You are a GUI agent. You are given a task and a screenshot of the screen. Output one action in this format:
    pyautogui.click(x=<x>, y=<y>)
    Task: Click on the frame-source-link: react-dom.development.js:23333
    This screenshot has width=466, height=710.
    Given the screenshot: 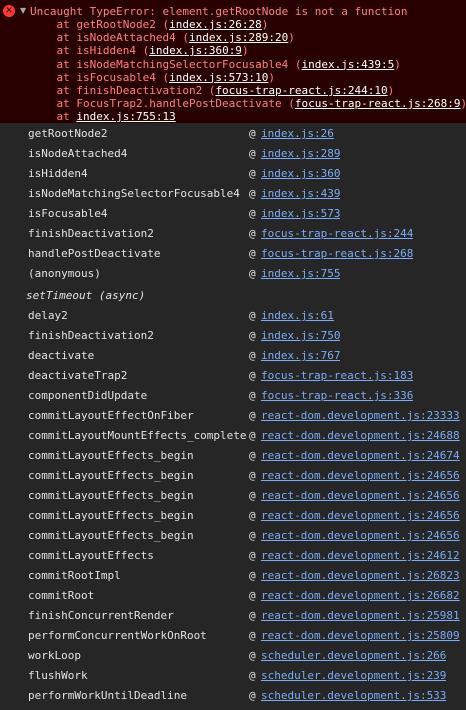 What is the action you would take?
    pyautogui.click(x=360, y=416)
    